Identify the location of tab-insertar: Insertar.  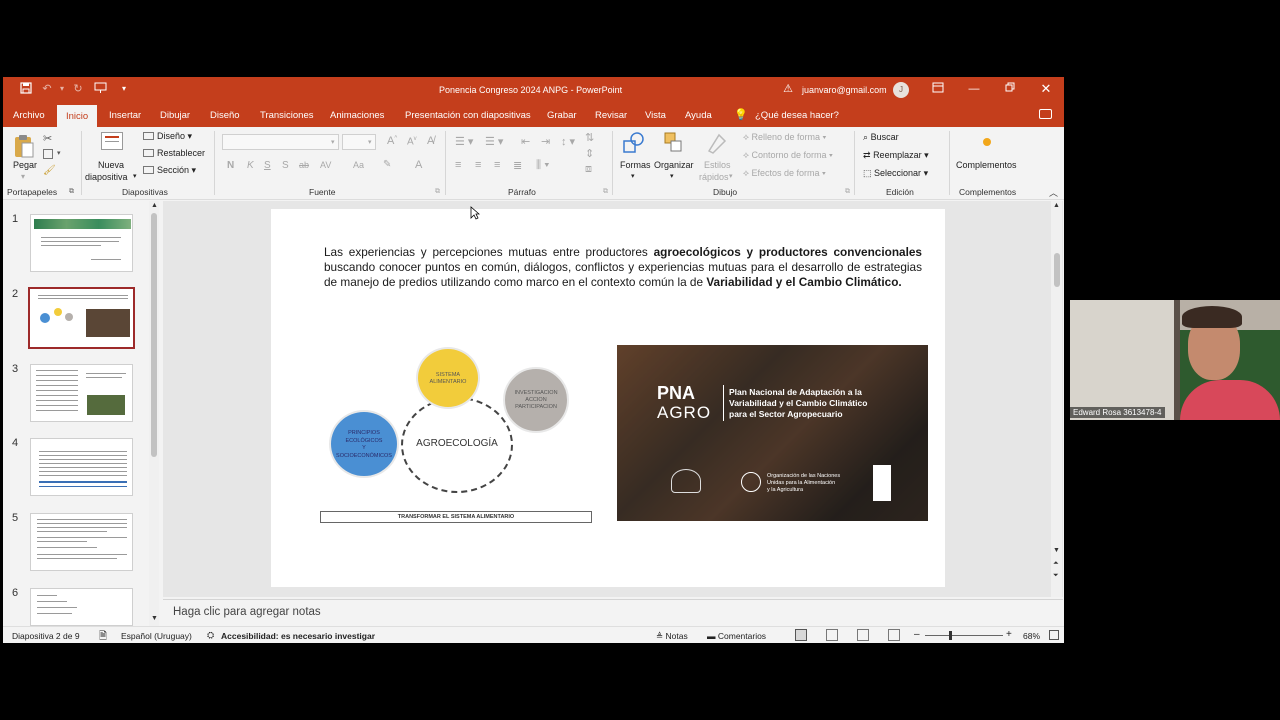
(125, 115).